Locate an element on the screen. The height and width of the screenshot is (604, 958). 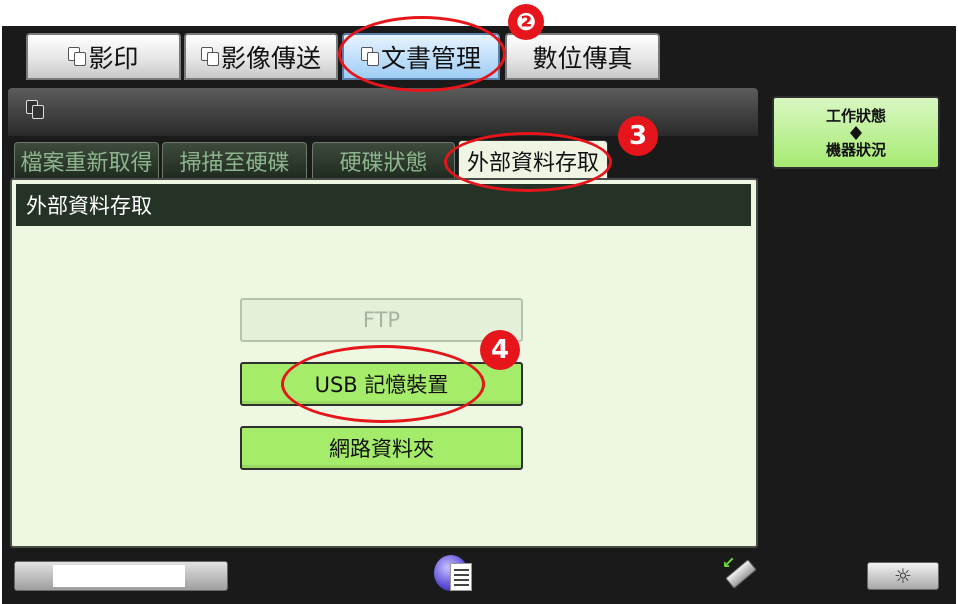
tab-file-retrieve: 檔案重新取得 is located at coordinates (86, 160).